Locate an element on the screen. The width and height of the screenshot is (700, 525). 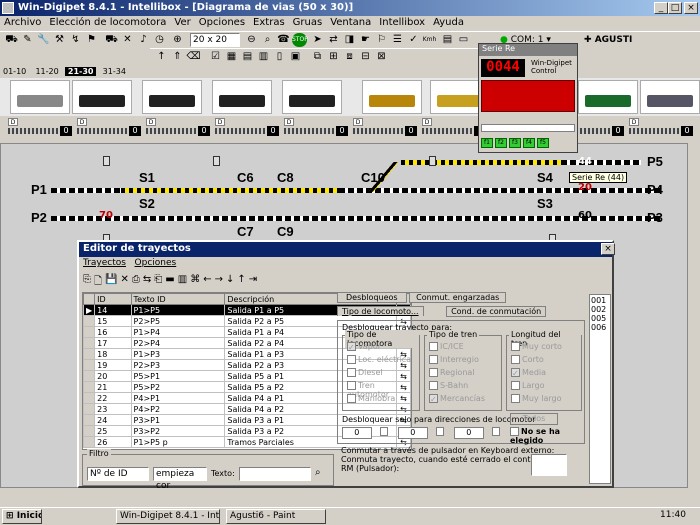
edit-route-icon: ▥ is located at coordinates (182, 282).